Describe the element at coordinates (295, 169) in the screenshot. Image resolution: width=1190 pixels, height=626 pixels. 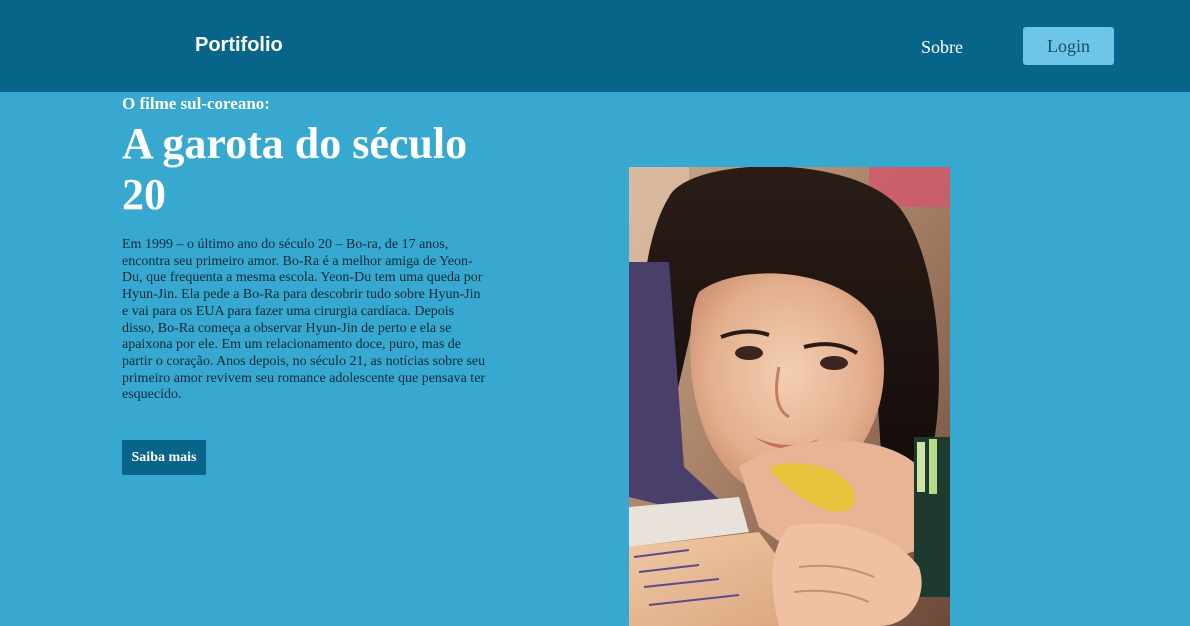
I see `hero-title: A garota do século 20` at that location.